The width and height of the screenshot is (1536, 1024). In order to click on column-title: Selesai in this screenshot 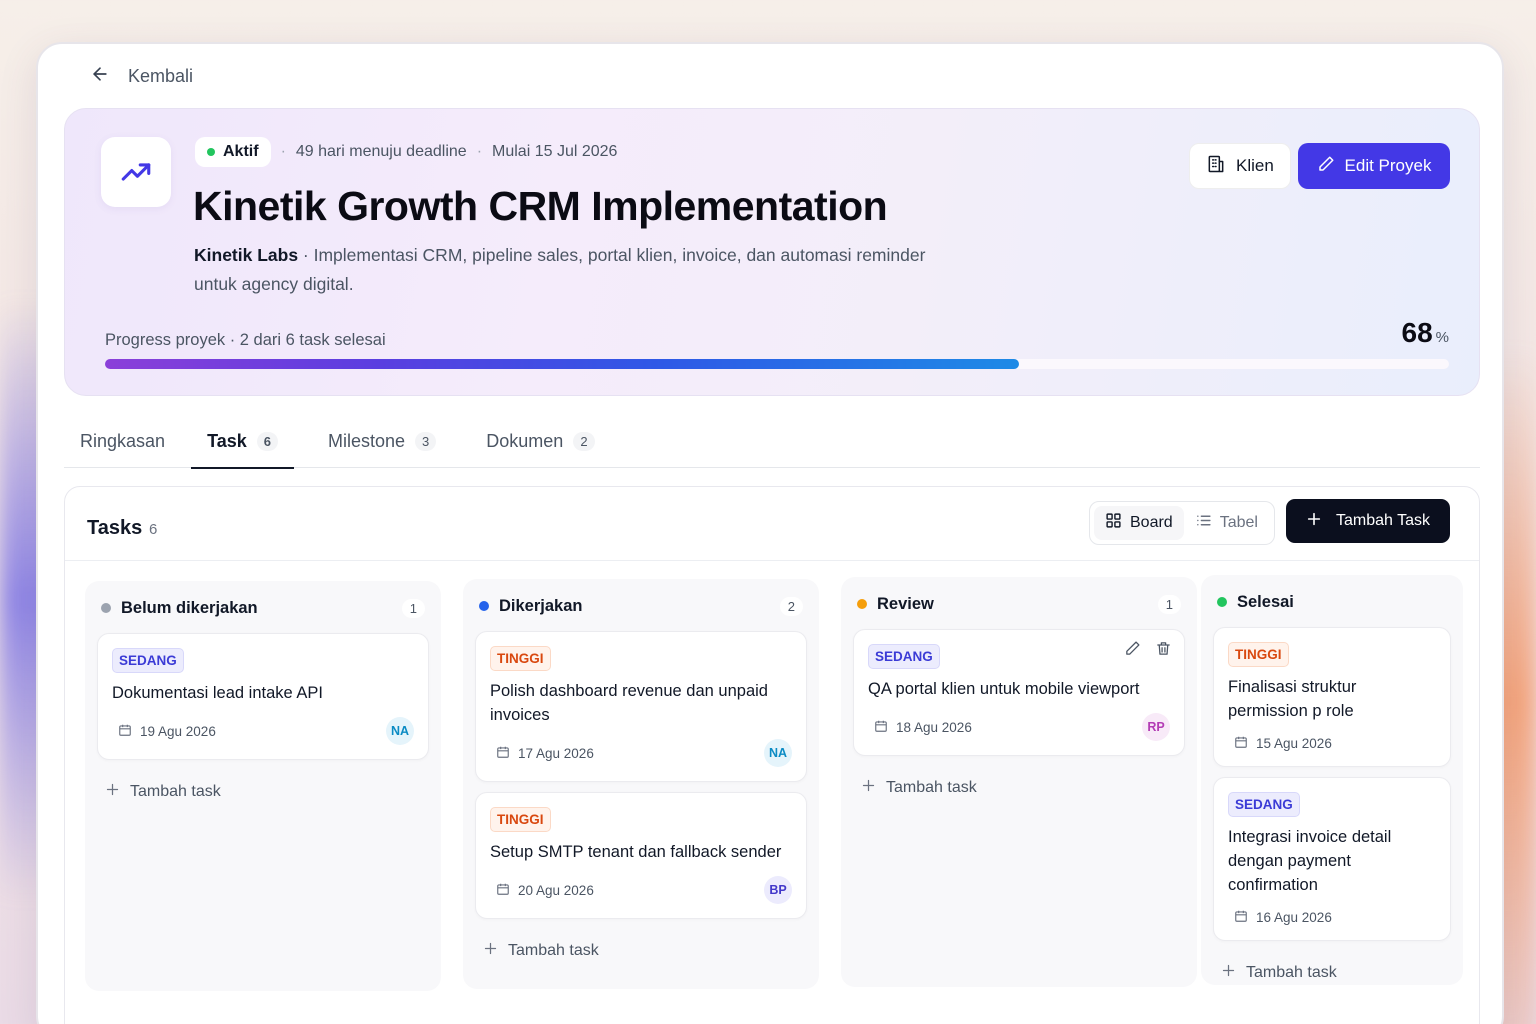, I will do `click(1265, 601)`.